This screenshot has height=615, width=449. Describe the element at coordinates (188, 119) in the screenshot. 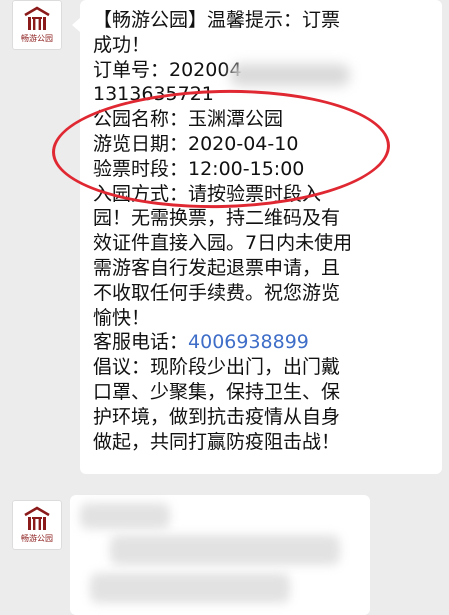

I see `park-name-line: 公园名称：玉渊潭公园` at that location.